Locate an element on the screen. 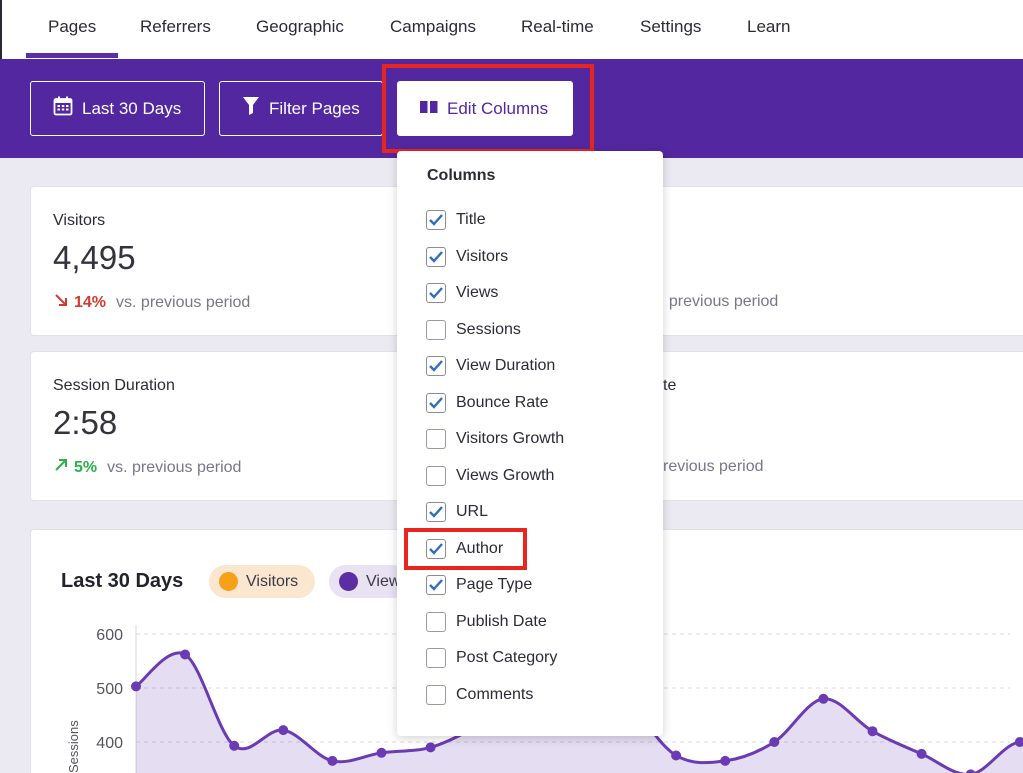 The image size is (1023, 773). columns-dropdown-title: Columns is located at coordinates (461, 175).